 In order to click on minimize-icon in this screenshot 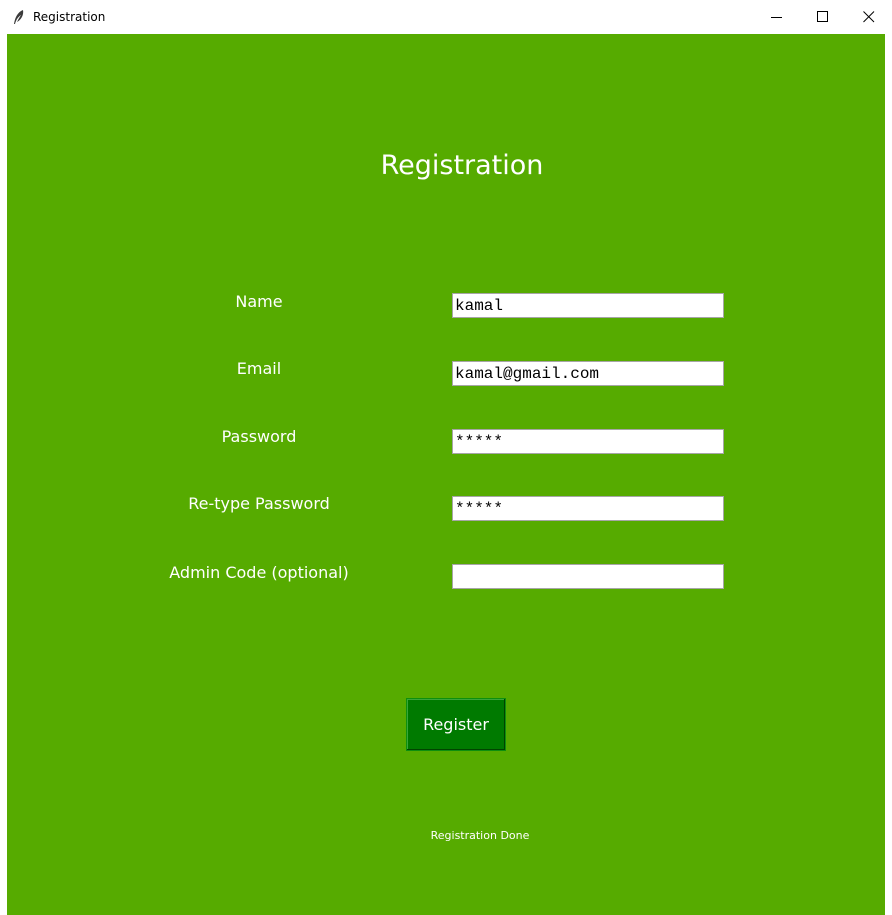, I will do `click(776, 17)`.